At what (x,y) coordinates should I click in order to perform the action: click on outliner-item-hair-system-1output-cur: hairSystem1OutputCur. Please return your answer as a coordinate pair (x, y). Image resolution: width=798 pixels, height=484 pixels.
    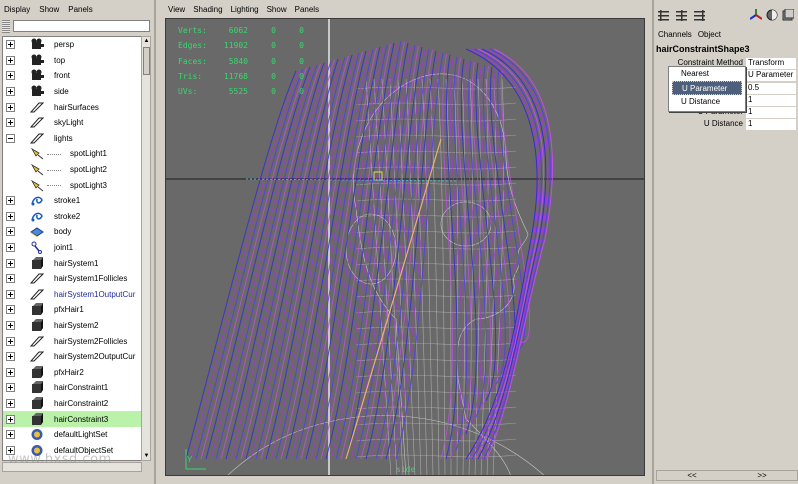
    Looking at the image, I should click on (72, 295).